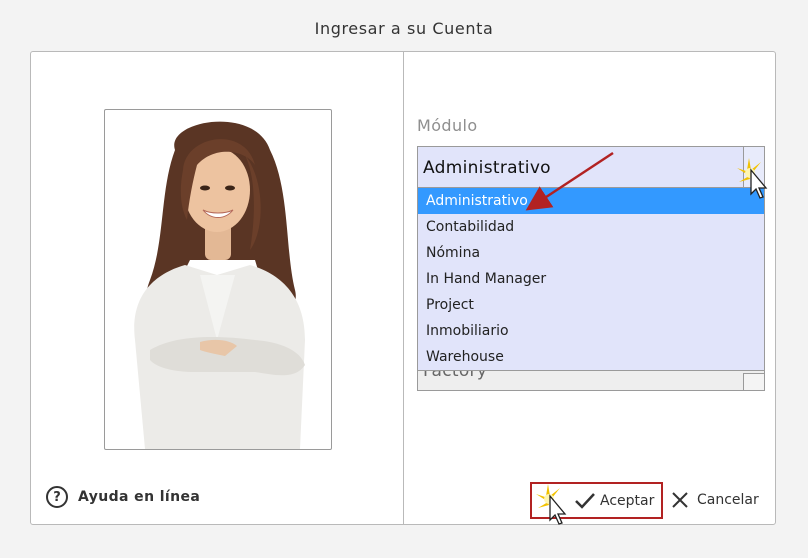 The height and width of the screenshot is (558, 808). Describe the element at coordinates (585, 500) in the screenshot. I see `check-icon` at that location.